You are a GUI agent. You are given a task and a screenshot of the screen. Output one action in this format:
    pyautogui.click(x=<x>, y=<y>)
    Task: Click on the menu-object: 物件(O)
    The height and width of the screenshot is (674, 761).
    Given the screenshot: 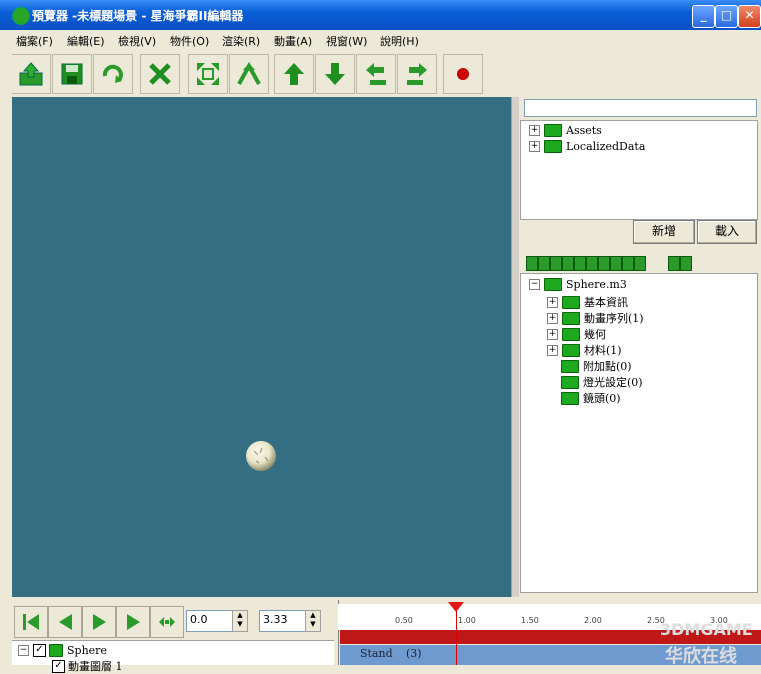 What is the action you would take?
    pyautogui.click(x=189, y=41)
    